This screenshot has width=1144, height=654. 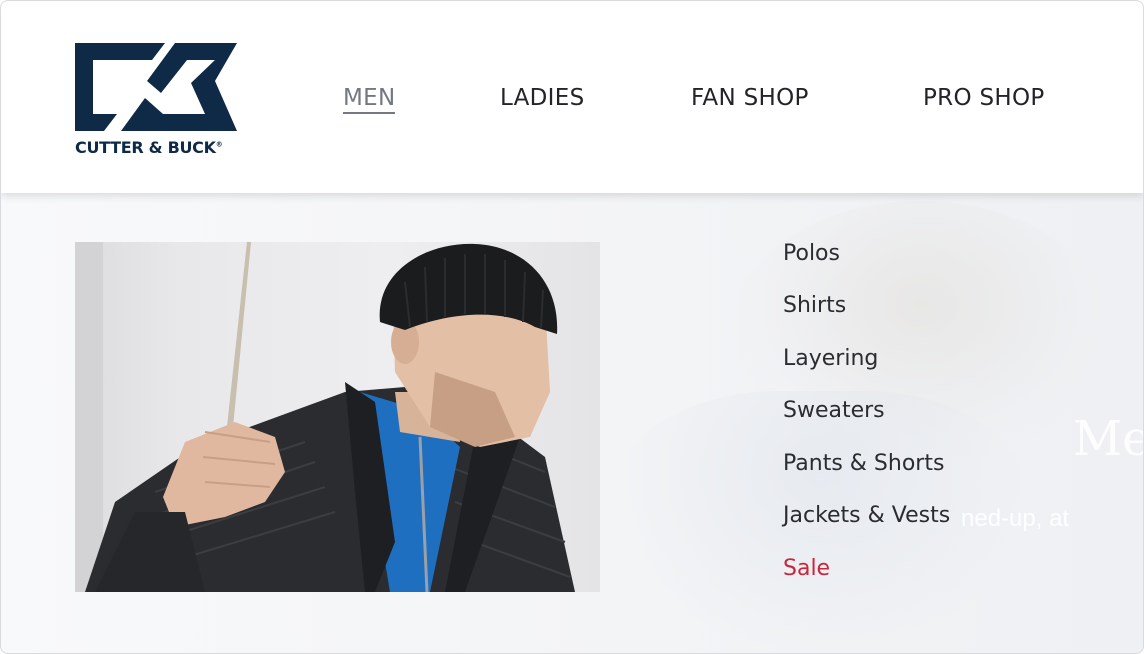 What do you see at coordinates (750, 98) in the screenshot?
I see `nav-fan-shop: FAN SHOP` at bounding box center [750, 98].